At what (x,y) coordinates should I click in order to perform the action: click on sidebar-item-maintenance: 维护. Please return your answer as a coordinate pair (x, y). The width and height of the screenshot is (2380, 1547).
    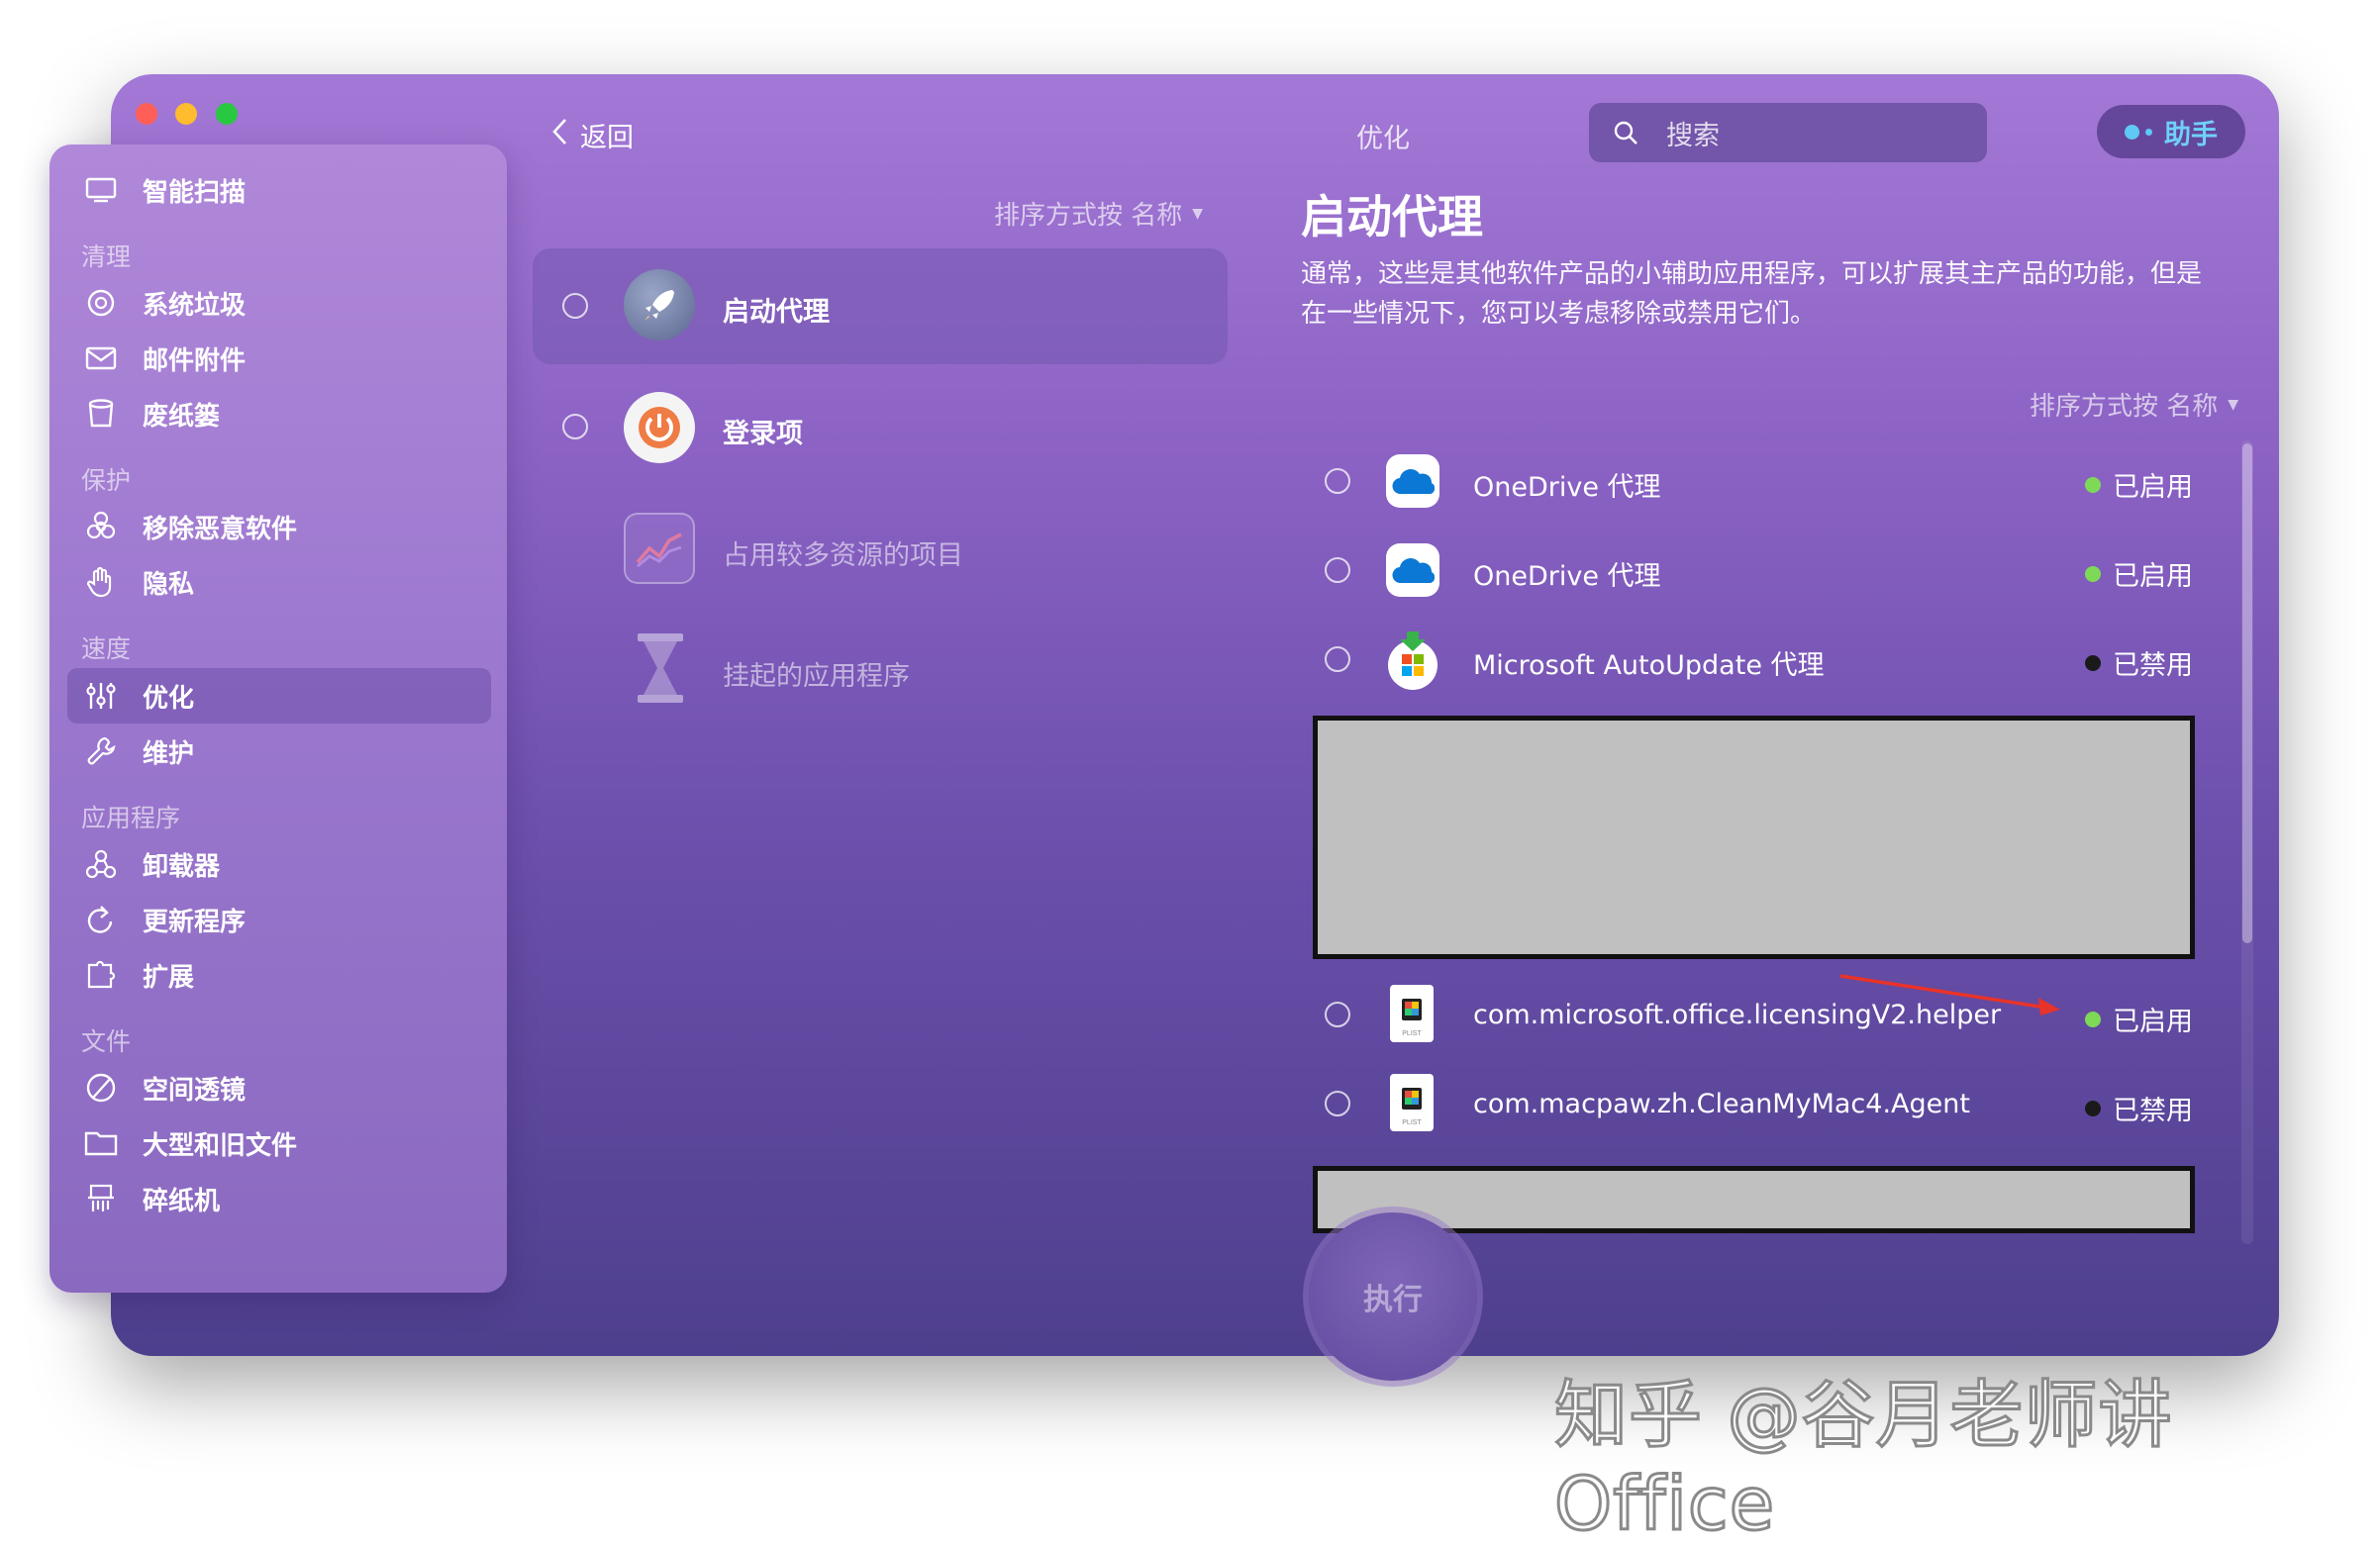
    Looking at the image, I should click on (137, 751).